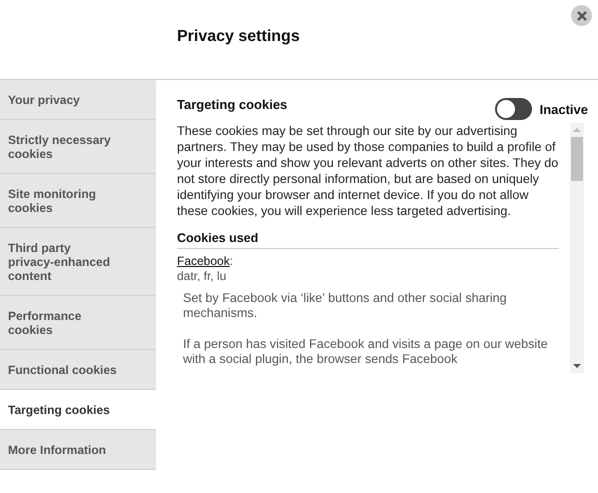  What do you see at coordinates (238, 37) in the screenshot?
I see `dialog-title: Privacy settings` at bounding box center [238, 37].